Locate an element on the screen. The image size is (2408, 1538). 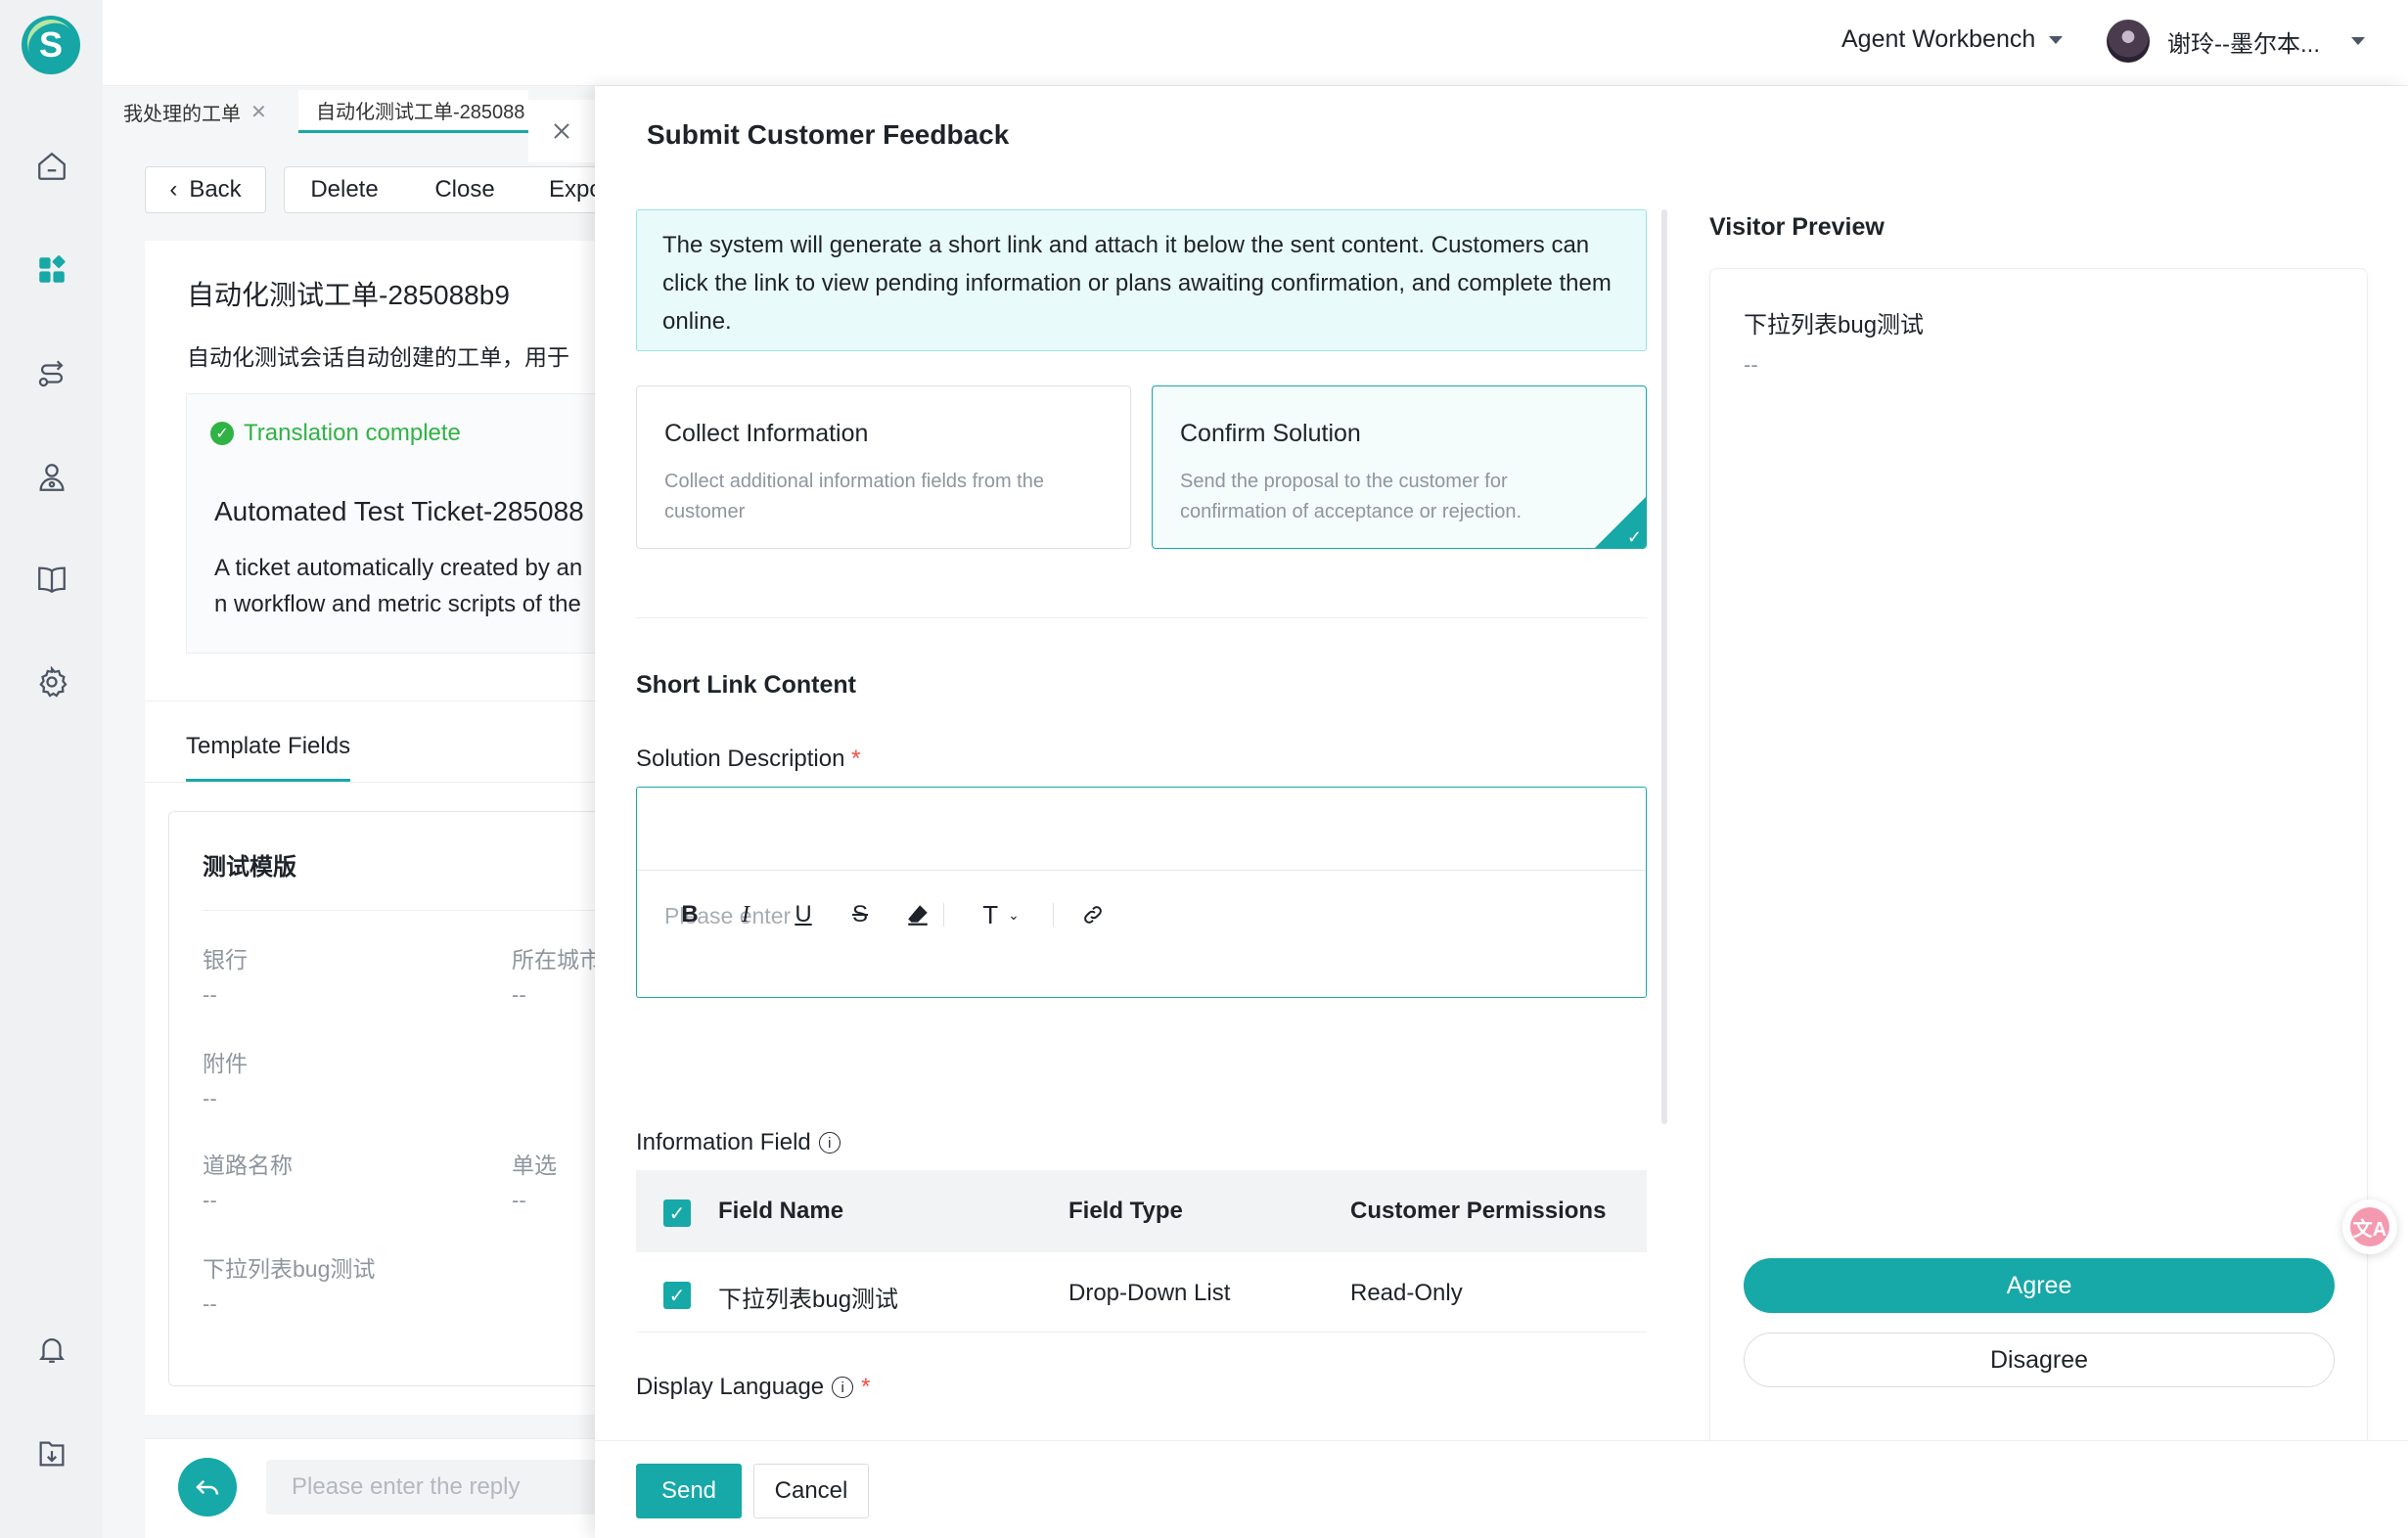
translation-status: ✓ Translation complete is located at coordinates (335, 433).